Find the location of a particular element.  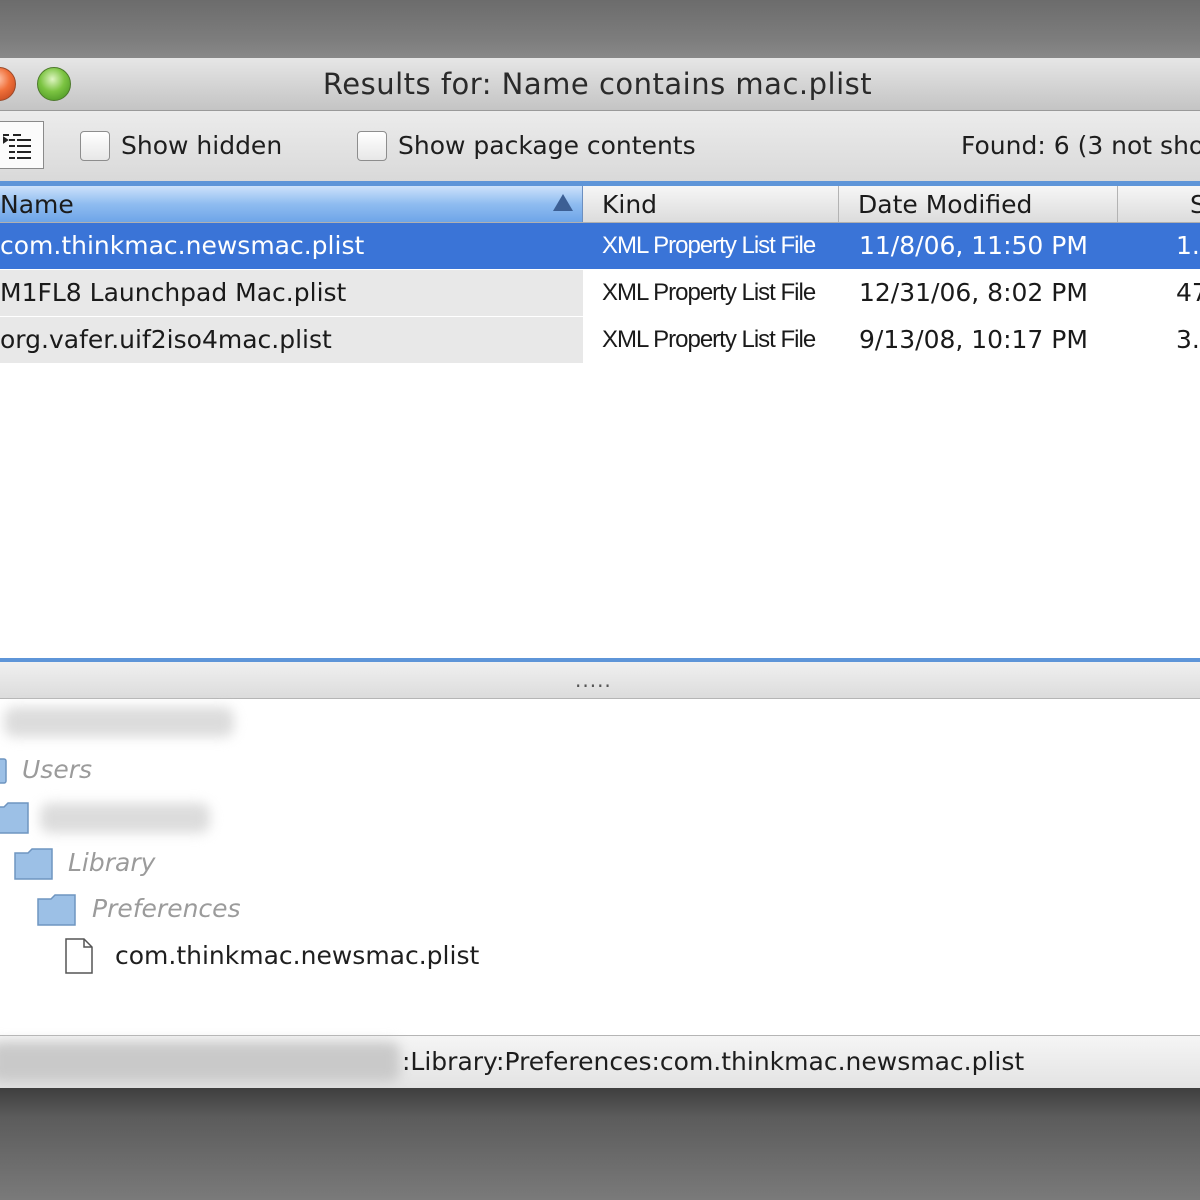

cell-date-modified: 11/8/06, 11:50 PM is located at coordinates (973, 245).